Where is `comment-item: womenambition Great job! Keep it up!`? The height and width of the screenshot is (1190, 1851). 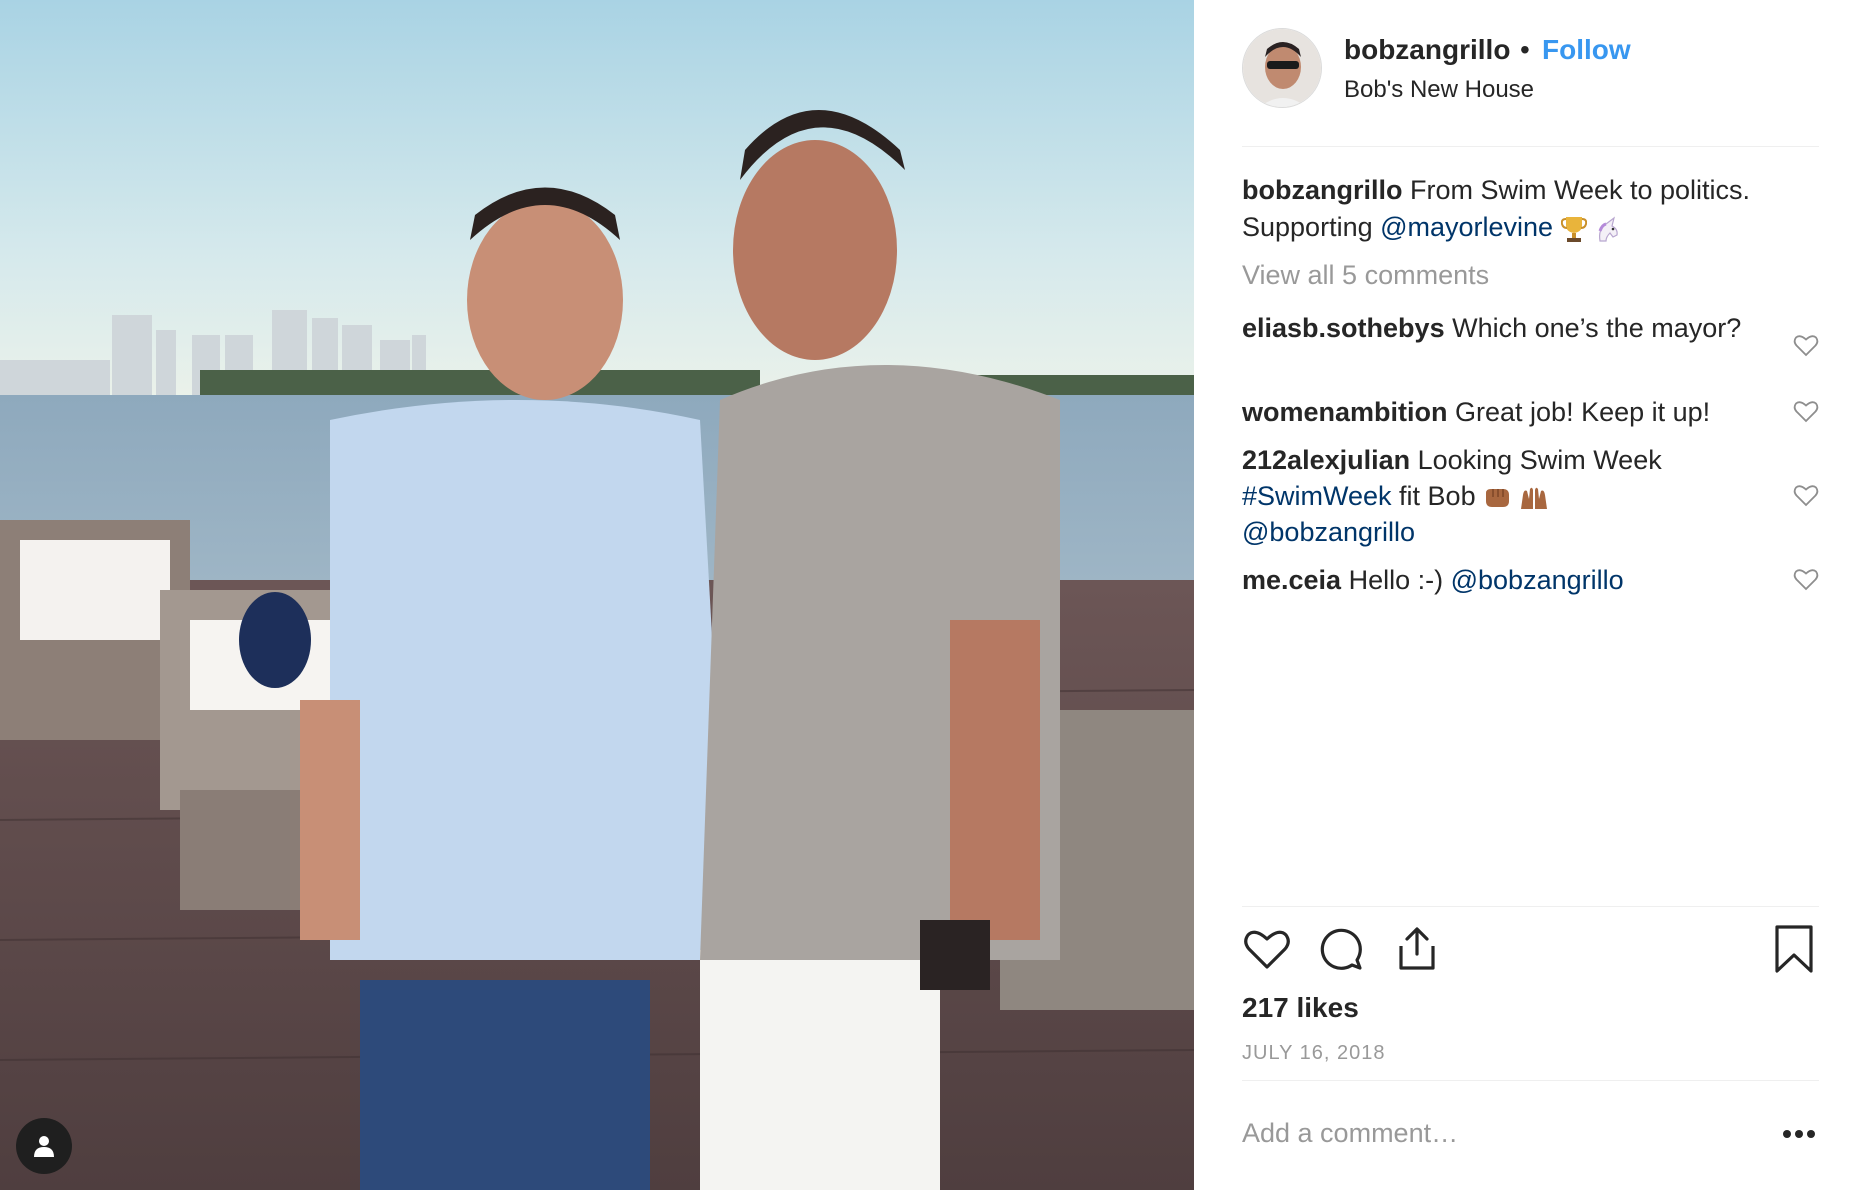
comment-item: womenambition Great job! Keep it up! is located at coordinates (1512, 412).